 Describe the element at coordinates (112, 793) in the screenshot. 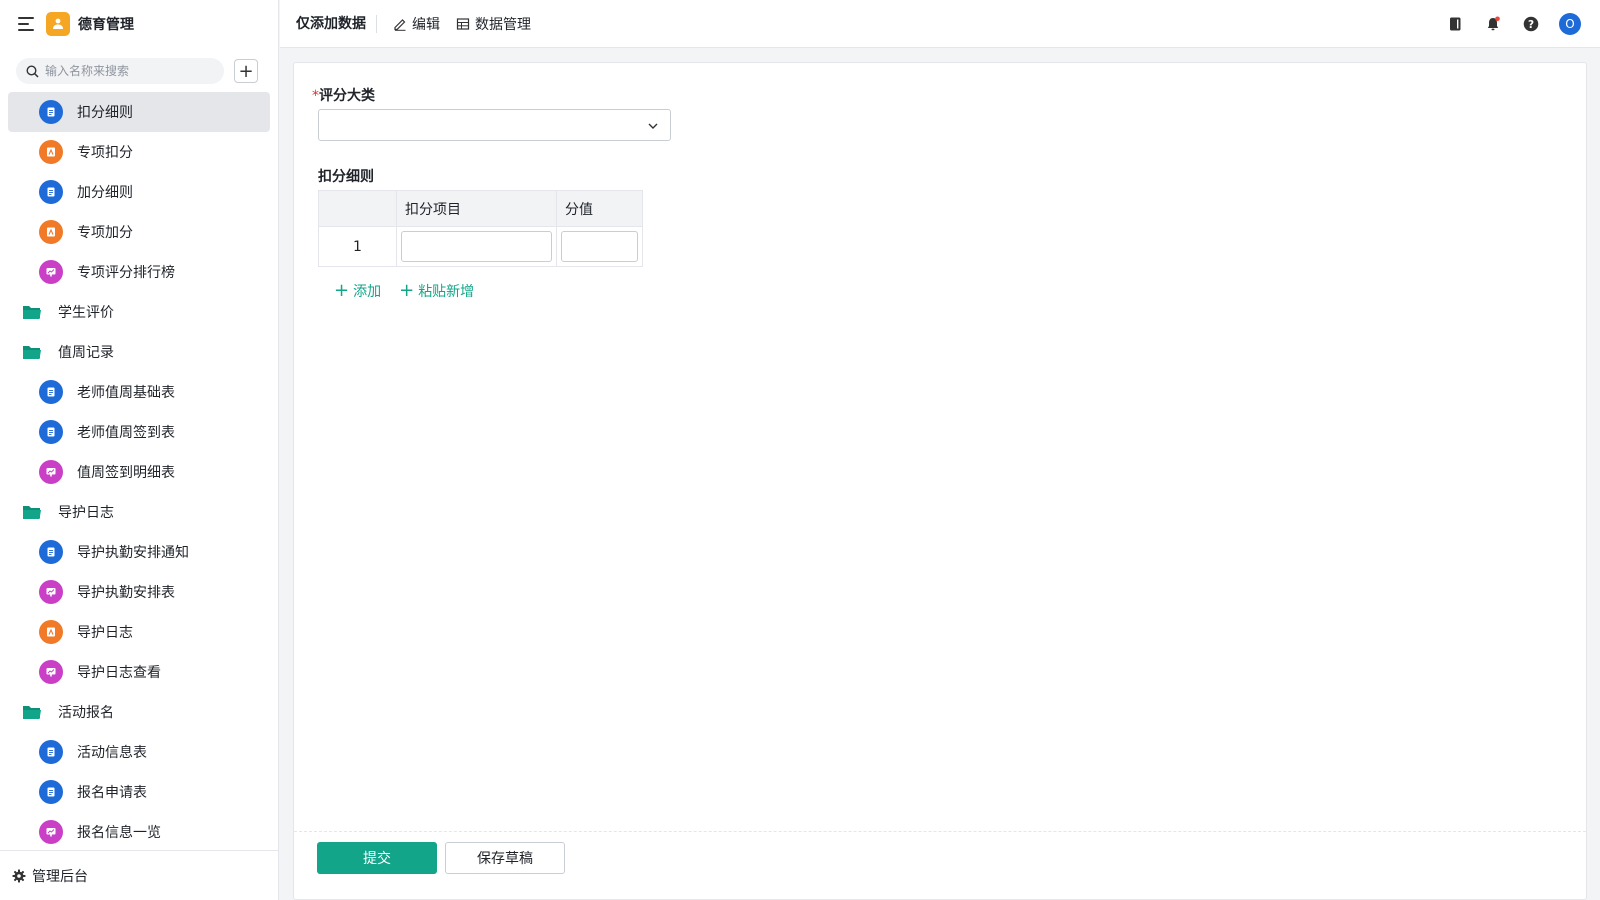

I see `sidebar-item-label: 报名申请表` at that location.